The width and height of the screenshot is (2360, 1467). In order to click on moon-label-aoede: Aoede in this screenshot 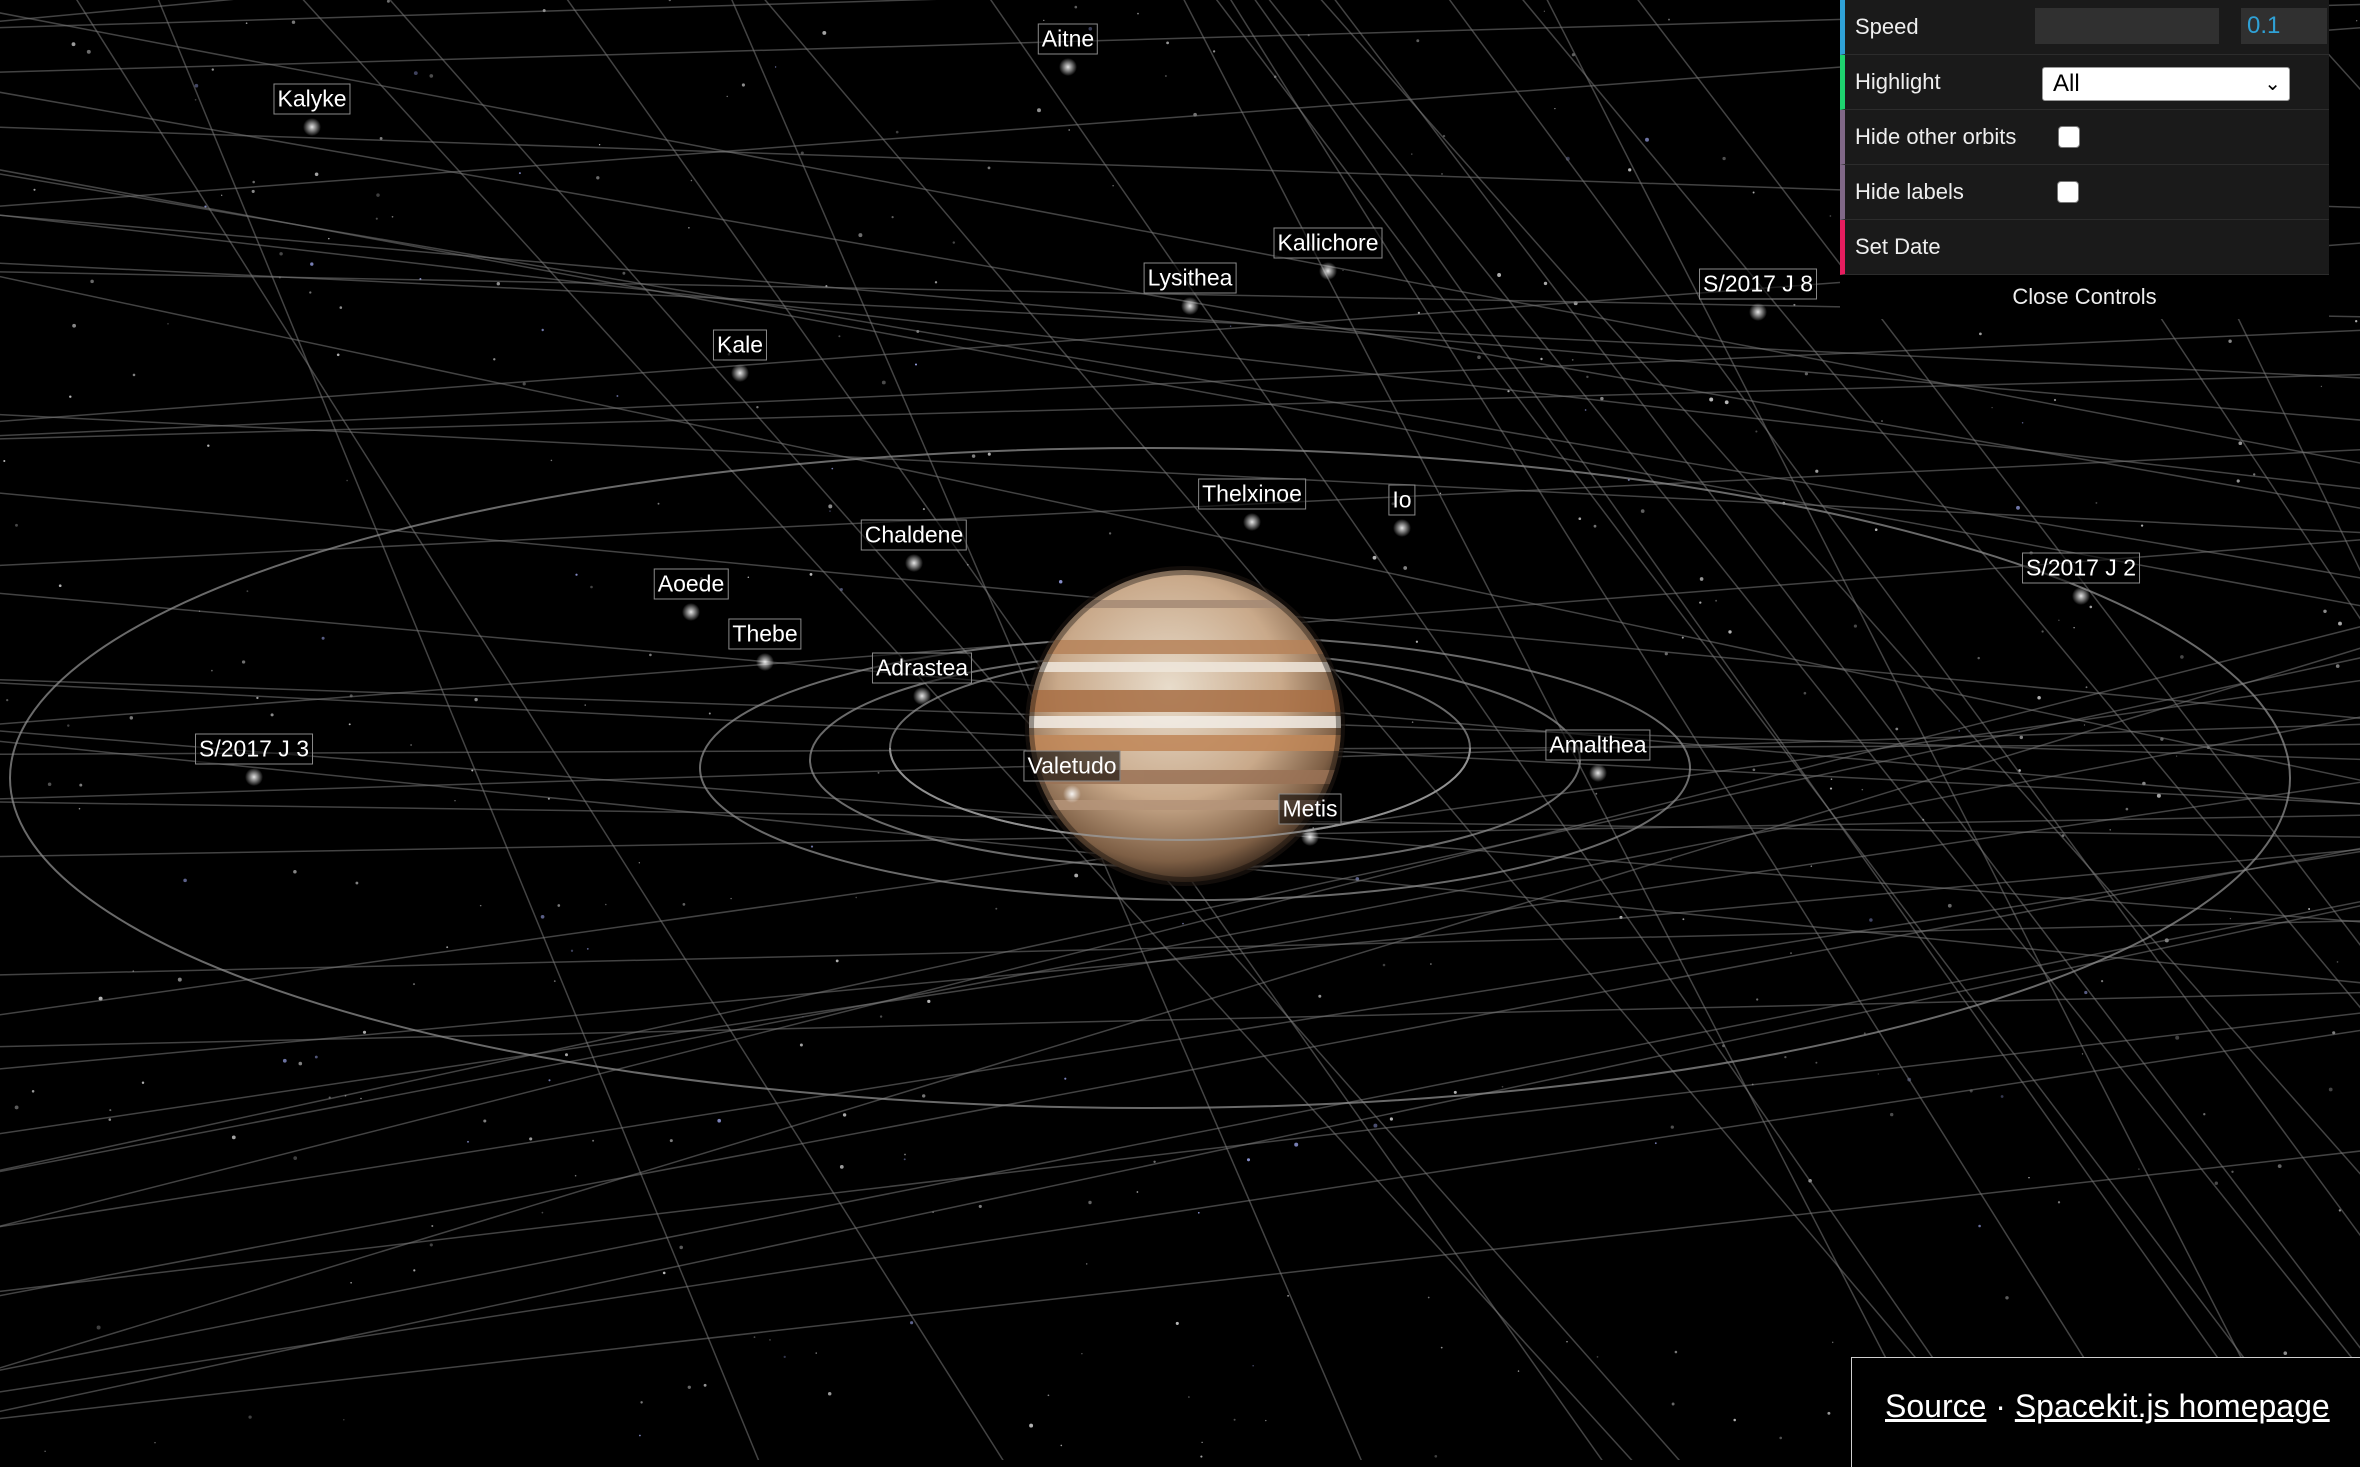, I will do `click(691, 584)`.